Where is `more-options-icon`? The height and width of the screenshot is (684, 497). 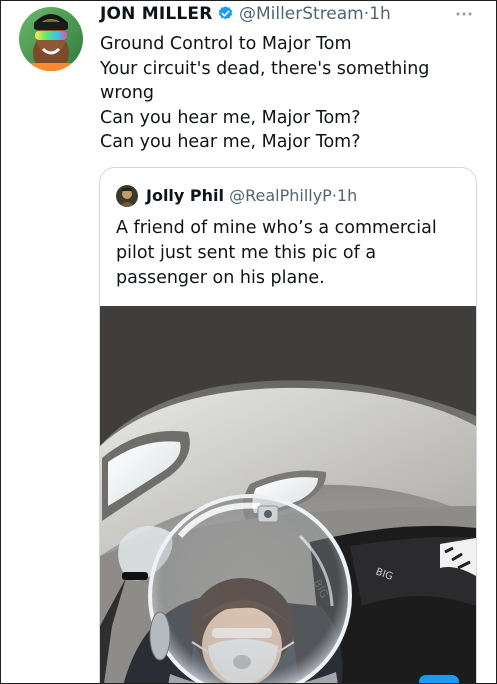 more-options-icon is located at coordinates (464, 11).